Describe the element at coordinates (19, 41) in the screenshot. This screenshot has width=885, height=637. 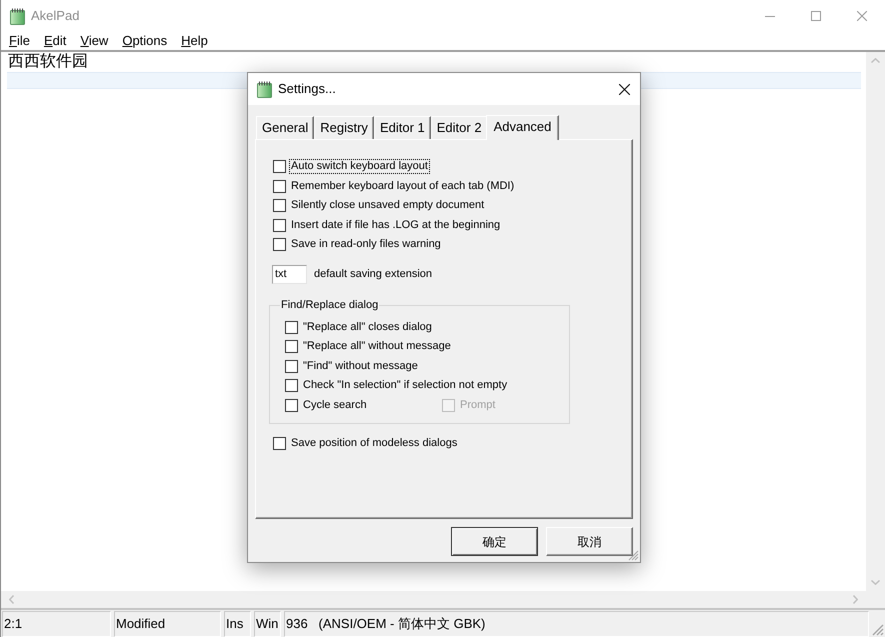
I see `menu-item: File` at that location.